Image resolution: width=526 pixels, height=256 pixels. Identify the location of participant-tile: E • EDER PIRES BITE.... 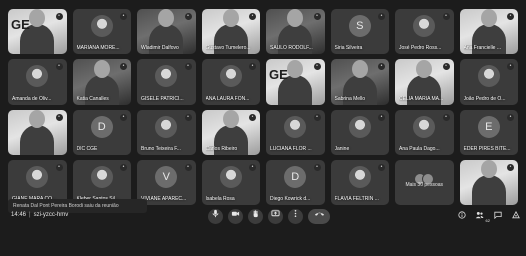
(488, 132).